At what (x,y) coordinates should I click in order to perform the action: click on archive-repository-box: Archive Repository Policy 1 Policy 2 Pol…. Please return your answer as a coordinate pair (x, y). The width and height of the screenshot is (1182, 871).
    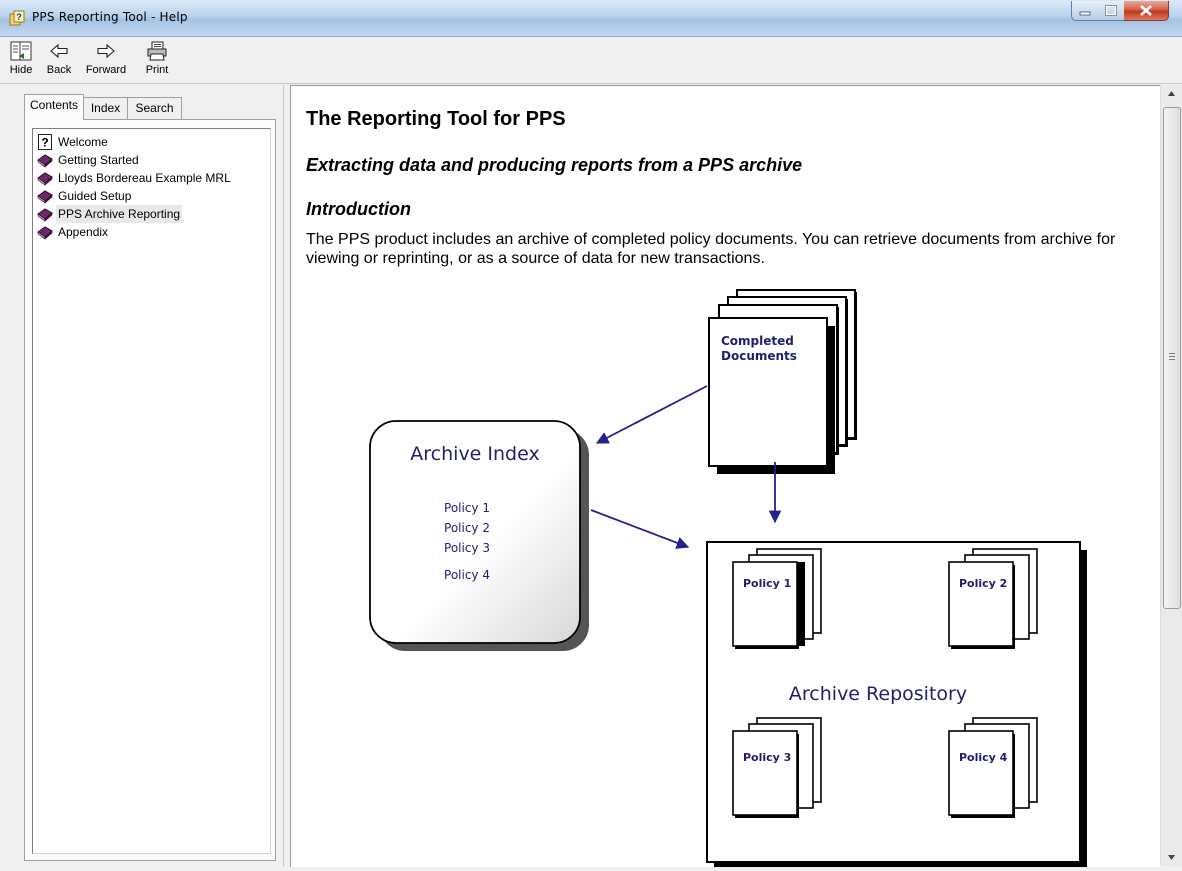
    Looking at the image, I should click on (896, 704).